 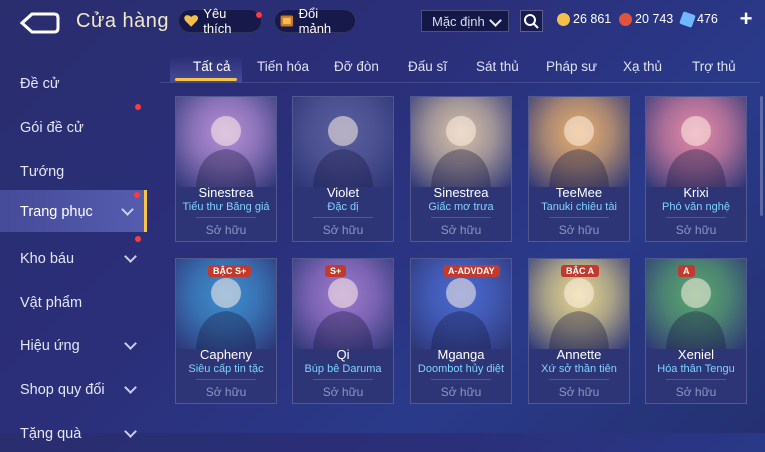 I want to click on skin-card: Sinestrea Tiểu thư Băng giá Sở hữu, so click(x=226, y=169).